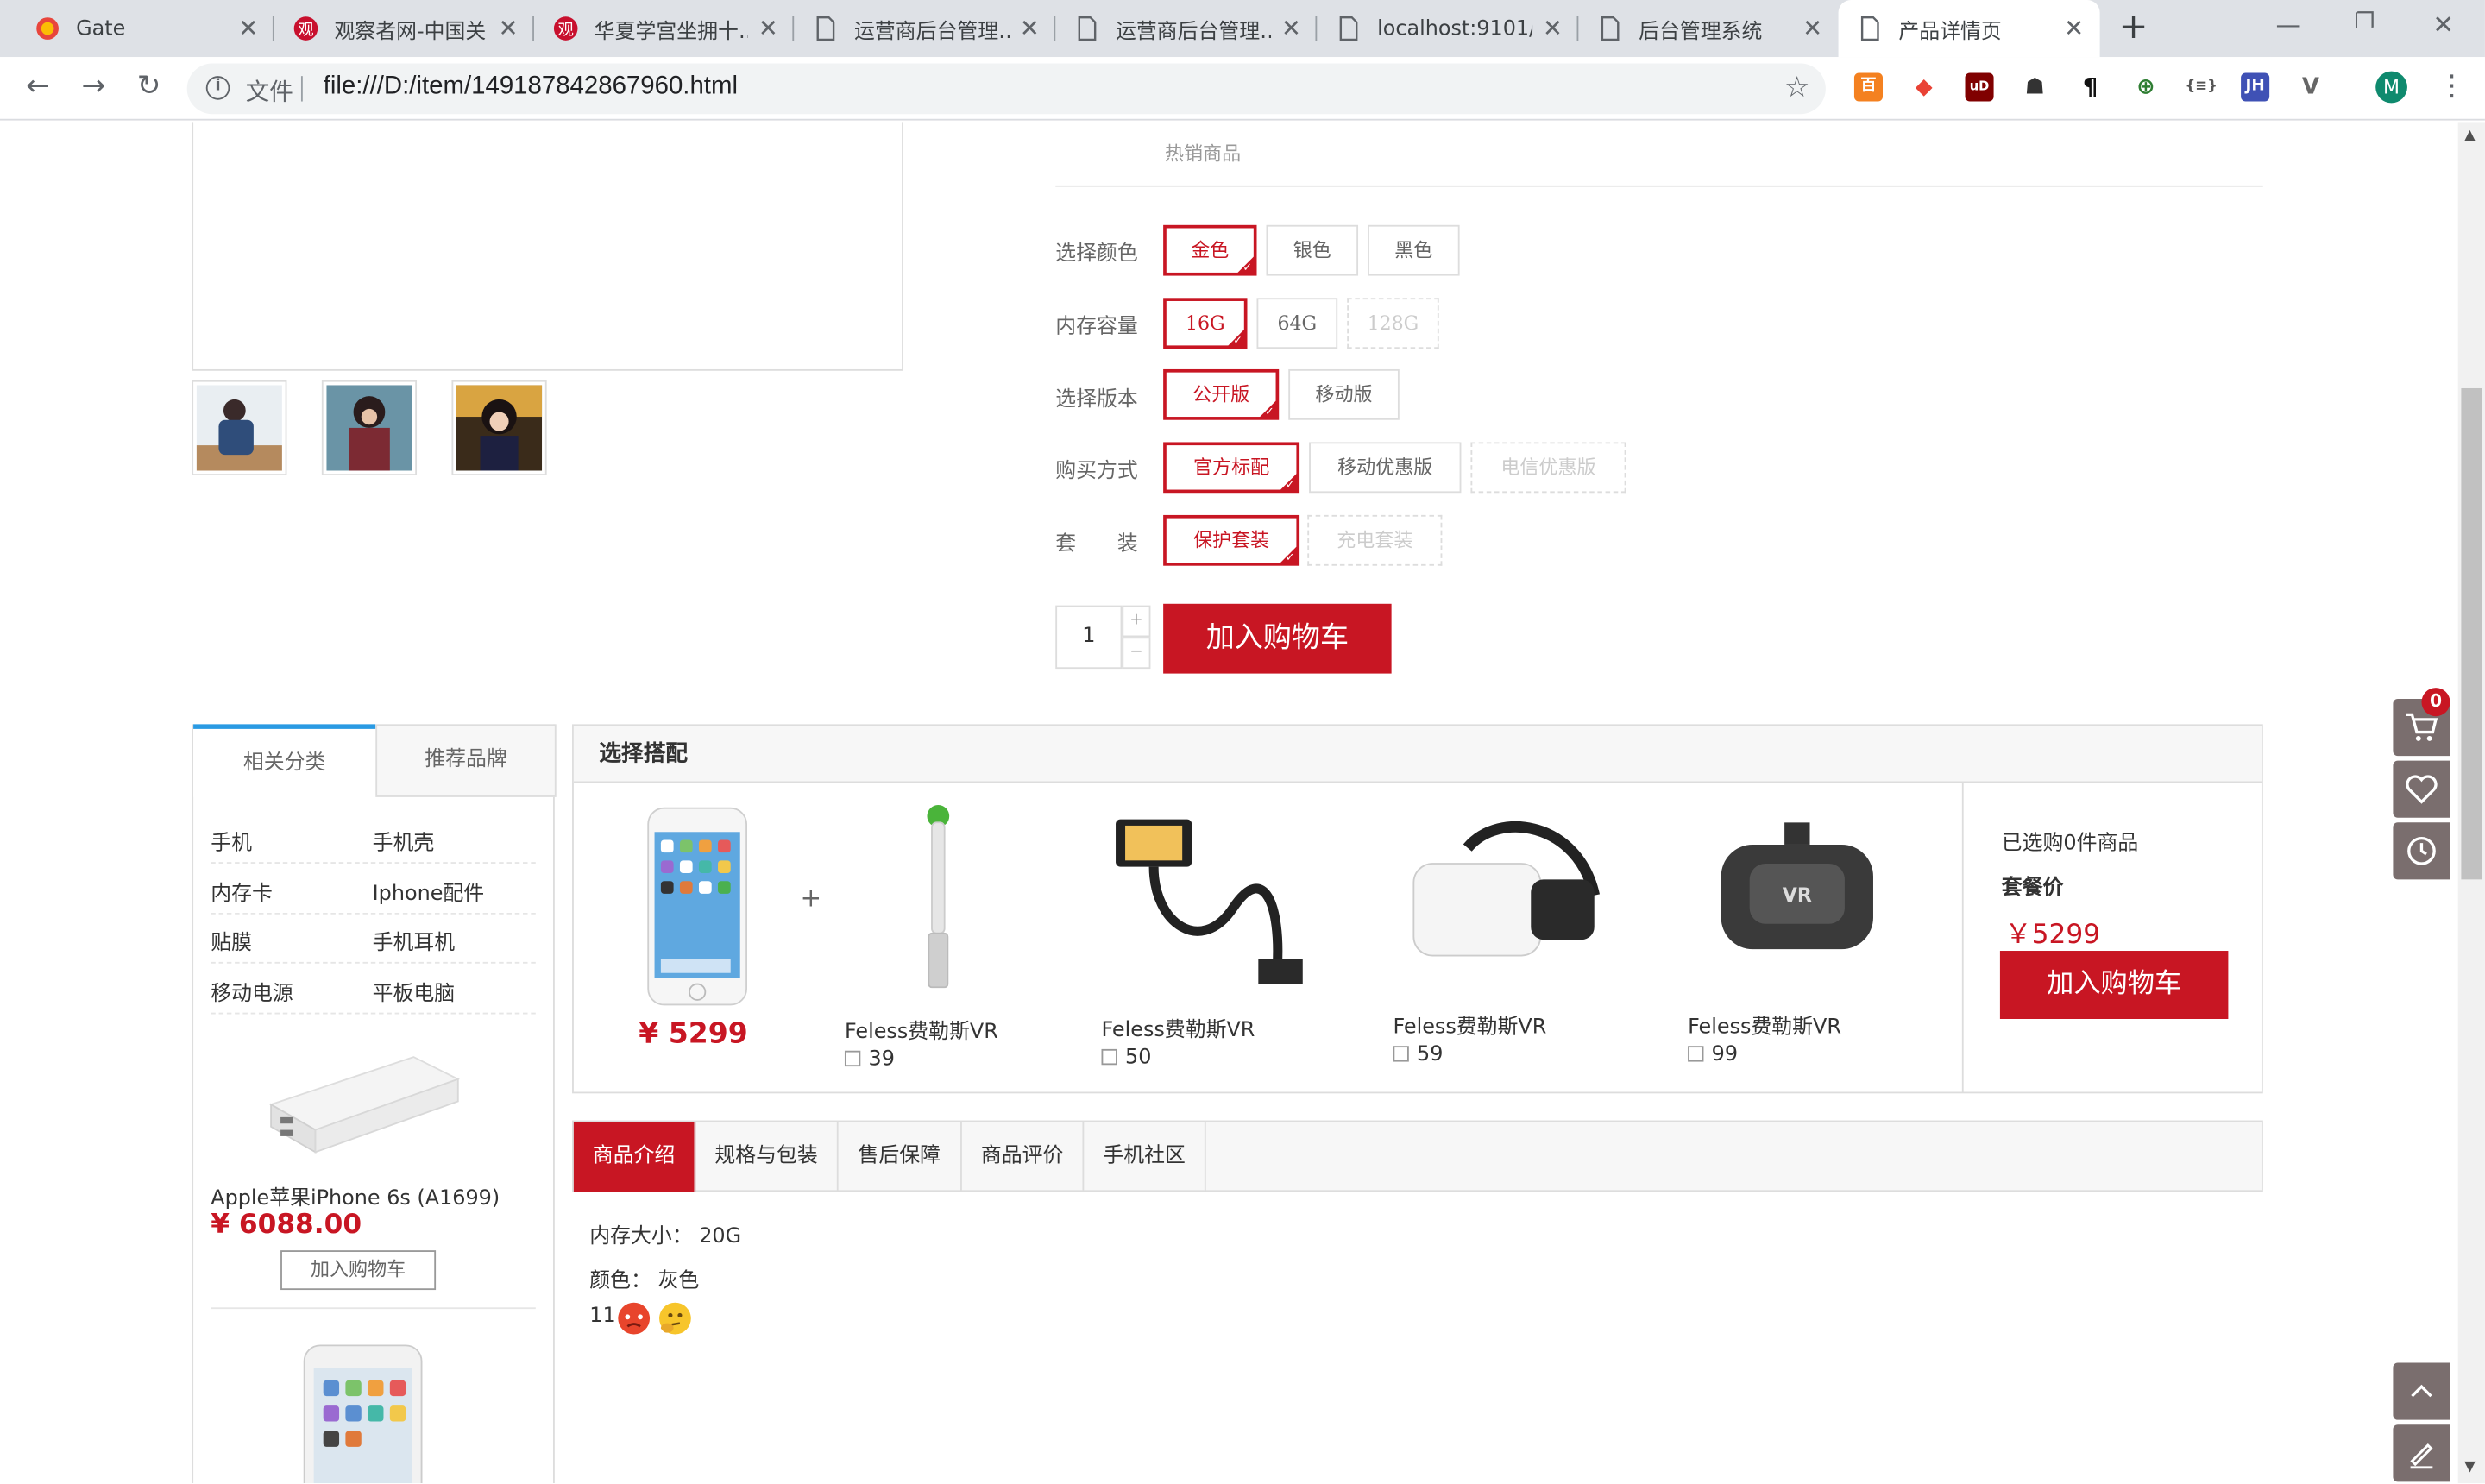  What do you see at coordinates (1023, 1157) in the screenshot?
I see `tab-reviews: 商品评价` at bounding box center [1023, 1157].